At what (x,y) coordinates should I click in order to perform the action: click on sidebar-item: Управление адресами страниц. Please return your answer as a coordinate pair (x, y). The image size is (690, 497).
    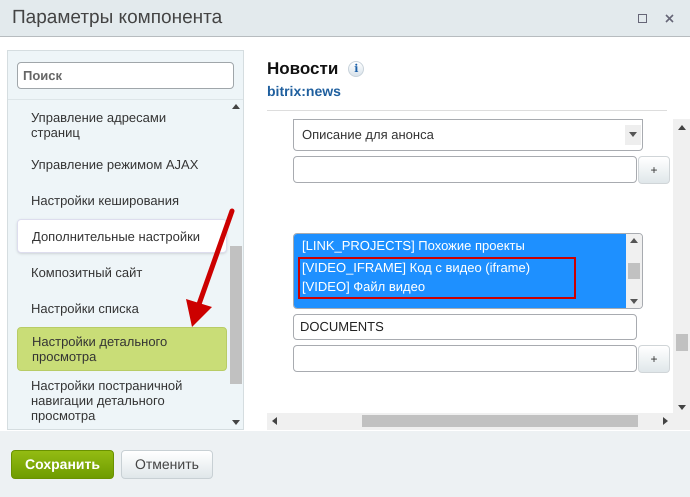
    Looking at the image, I should click on (122, 125).